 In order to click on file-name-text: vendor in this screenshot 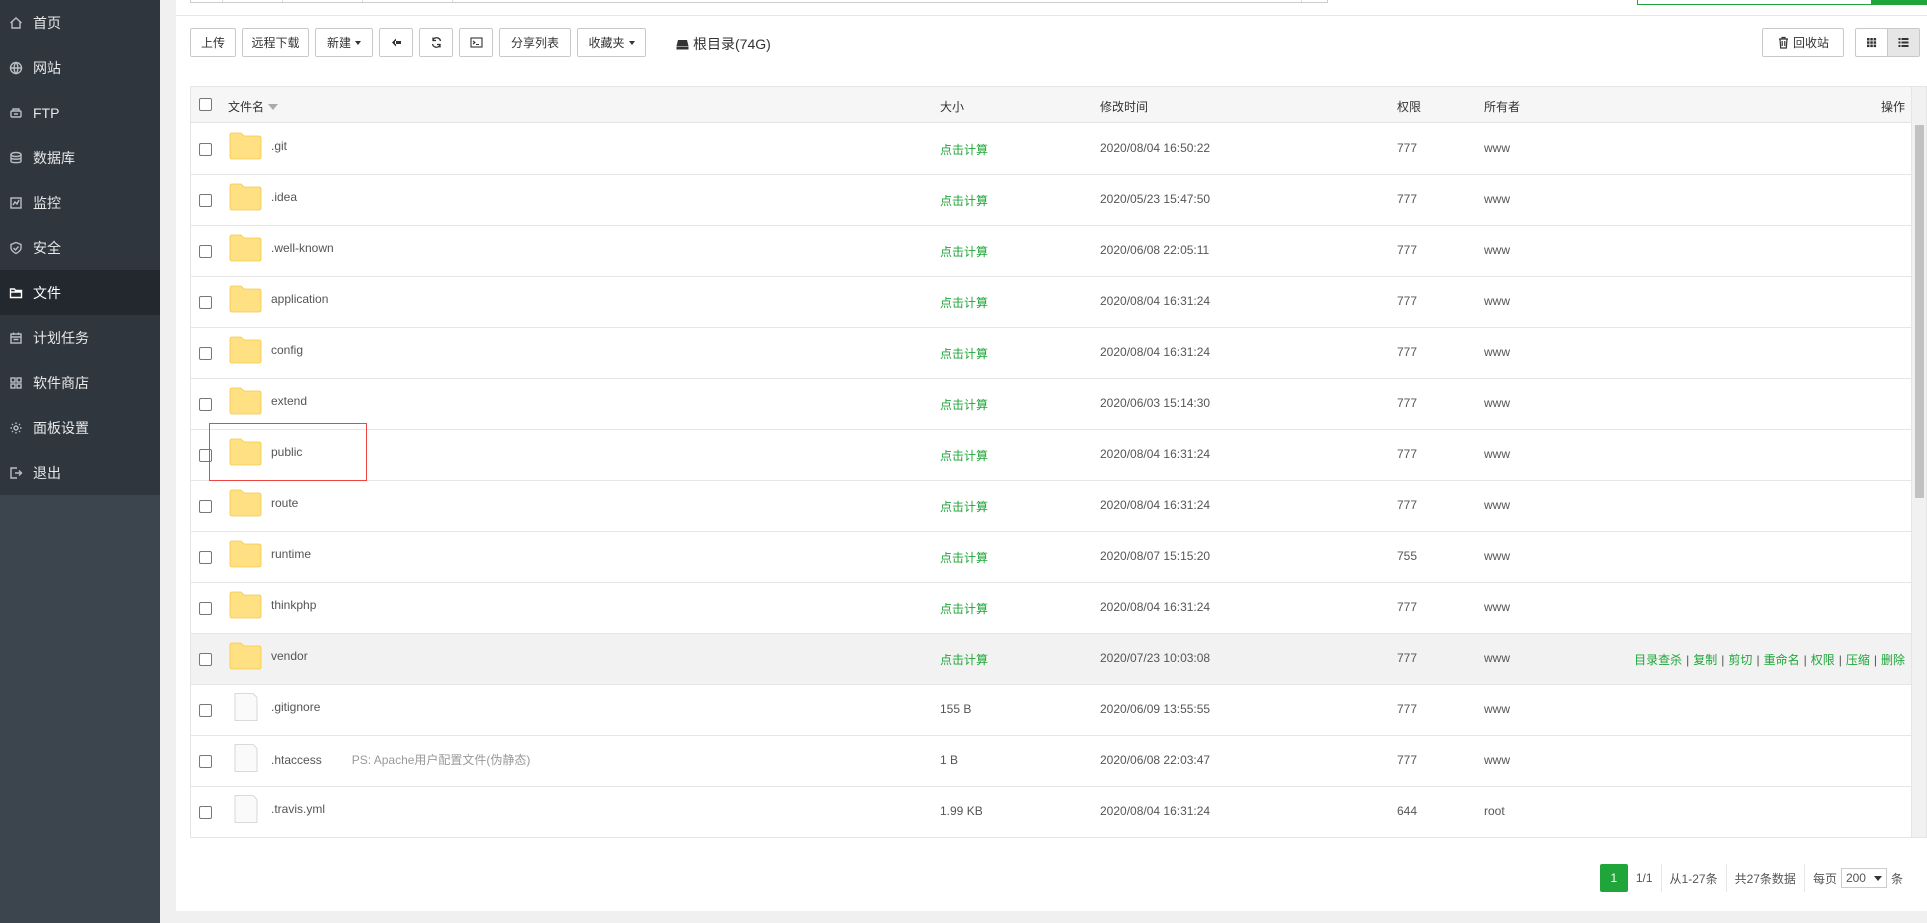, I will do `click(289, 656)`.